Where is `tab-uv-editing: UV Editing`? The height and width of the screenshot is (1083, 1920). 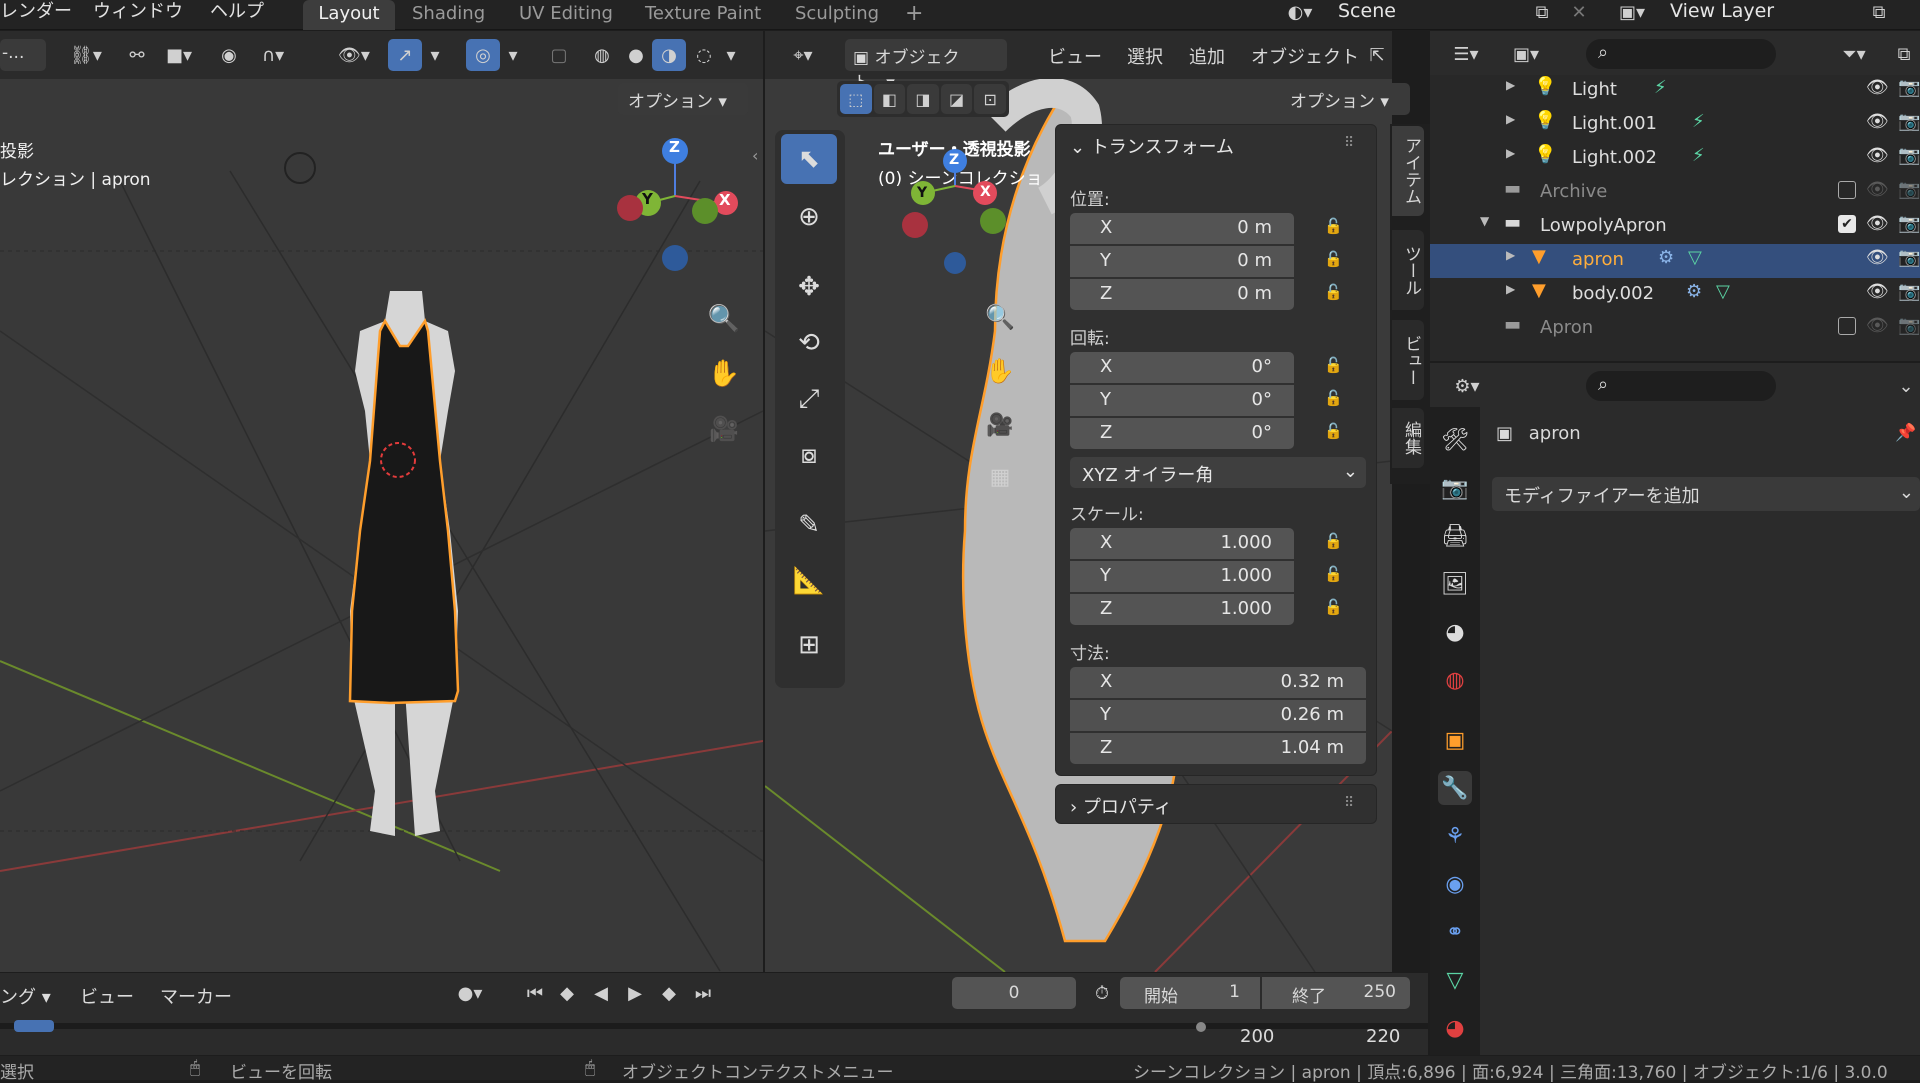 tab-uv-editing: UV Editing is located at coordinates (566, 15).